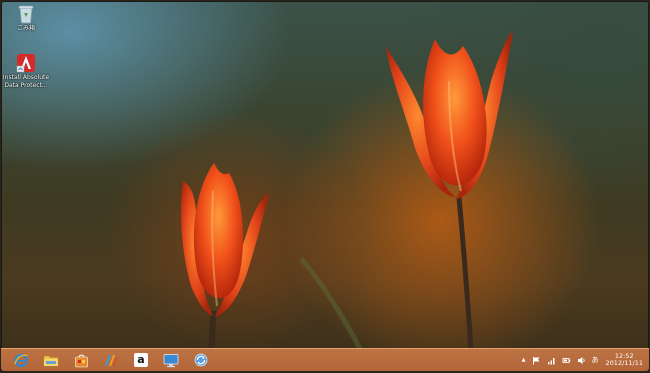 Image resolution: width=650 pixels, height=373 pixels. I want to click on notification-area: ▲ あ 12:52 2012/11/11, so click(581, 360).